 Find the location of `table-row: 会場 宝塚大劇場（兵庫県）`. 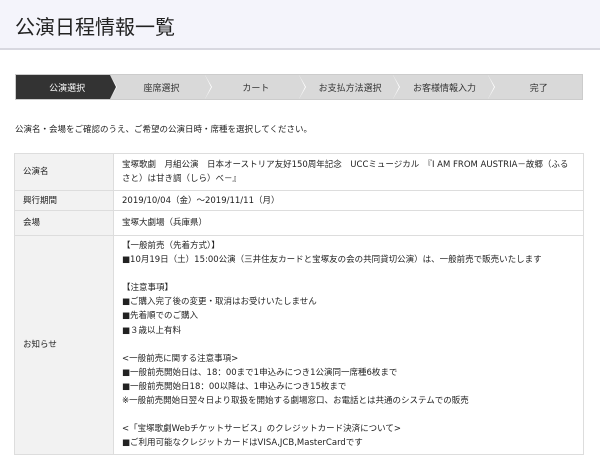

table-row: 会場 宝塚大劇場（兵庫県） is located at coordinates (299, 223).